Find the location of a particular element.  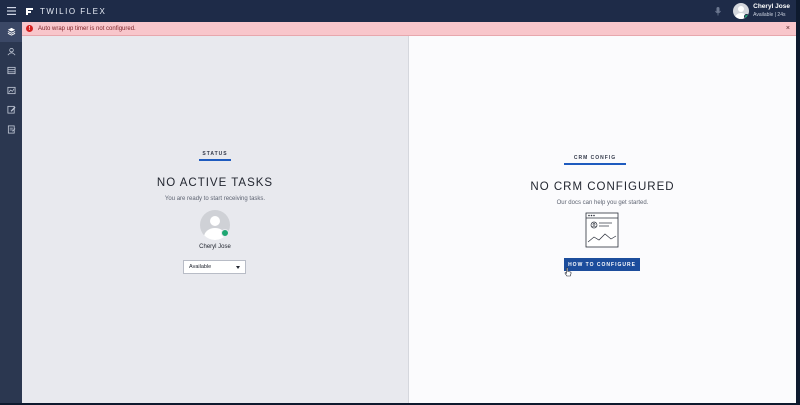

user-name: Cheryl Jose is located at coordinates (771, 7).